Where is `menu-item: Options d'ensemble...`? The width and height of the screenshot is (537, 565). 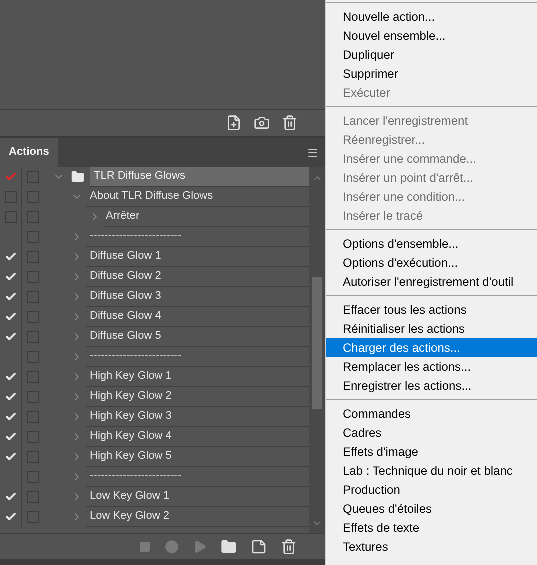
menu-item: Options d'ensemble... is located at coordinates (431, 243).